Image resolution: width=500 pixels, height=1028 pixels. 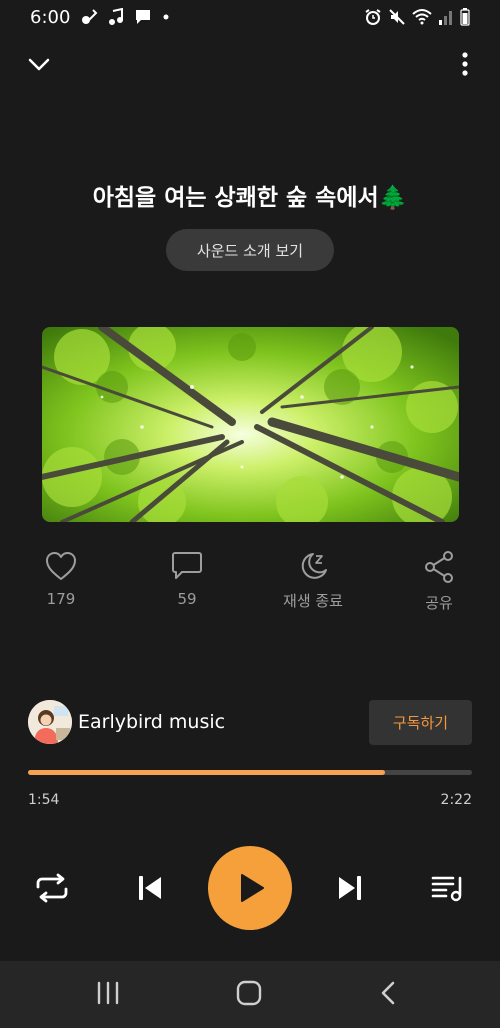 What do you see at coordinates (143, 17) in the screenshot?
I see `message-icon` at bounding box center [143, 17].